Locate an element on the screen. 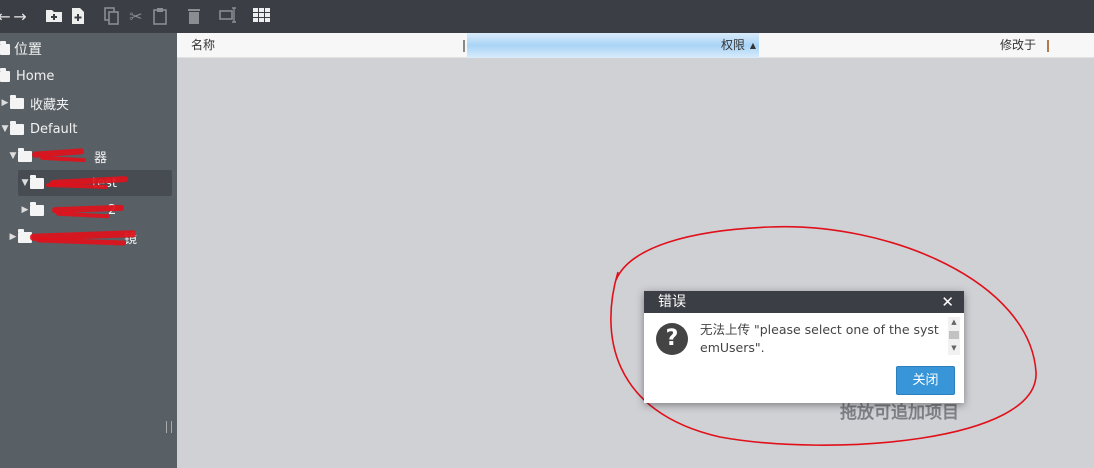 Image resolution: width=1094 pixels, height=468 pixels. toolbar: ← → ✂ is located at coordinates (547, 16).